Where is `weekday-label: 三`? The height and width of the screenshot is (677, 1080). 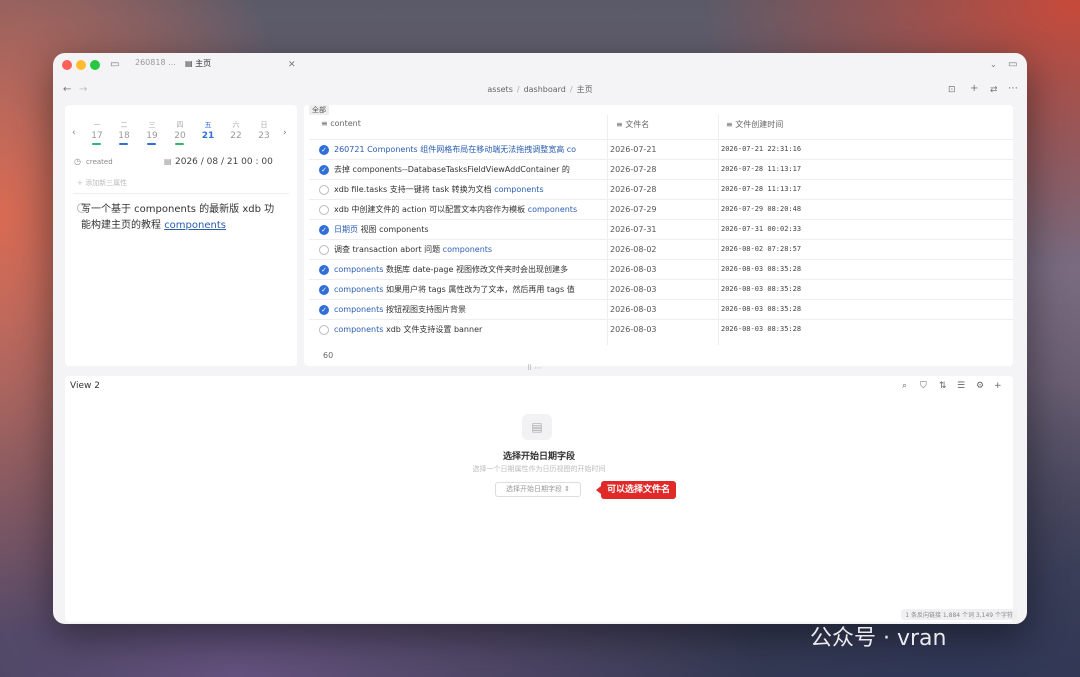 weekday-label: 三 is located at coordinates (152, 125).